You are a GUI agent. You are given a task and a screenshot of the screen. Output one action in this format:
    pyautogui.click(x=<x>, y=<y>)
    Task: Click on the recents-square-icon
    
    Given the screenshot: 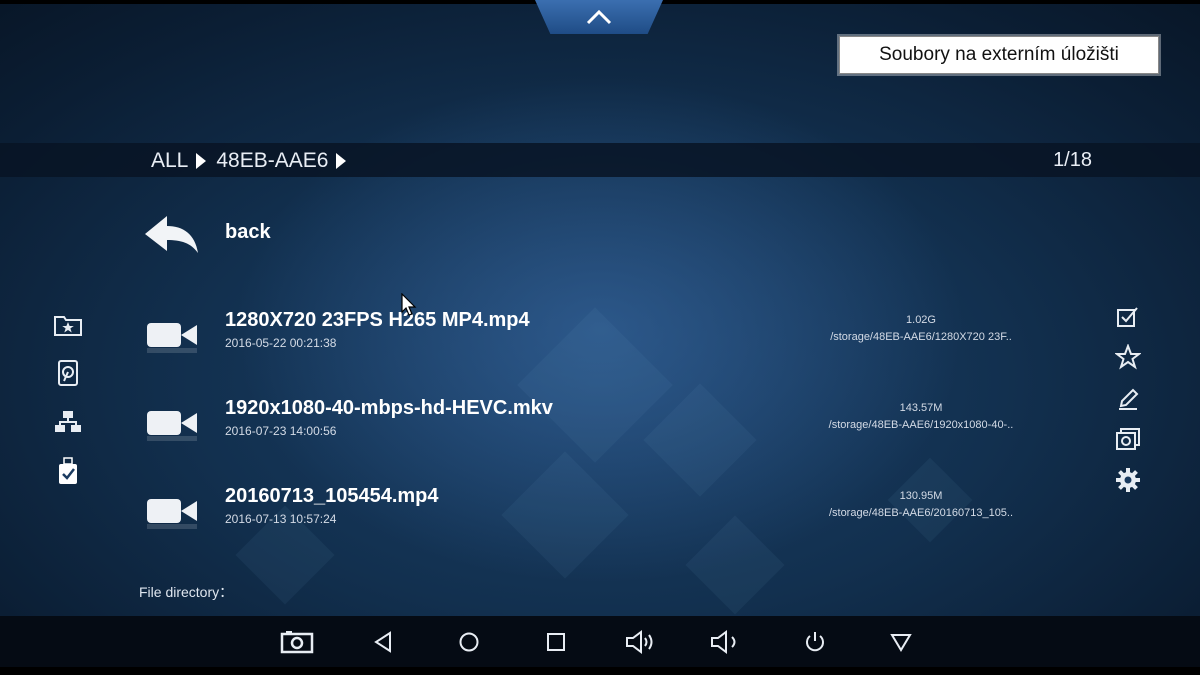 What is the action you would take?
    pyautogui.click(x=556, y=641)
    